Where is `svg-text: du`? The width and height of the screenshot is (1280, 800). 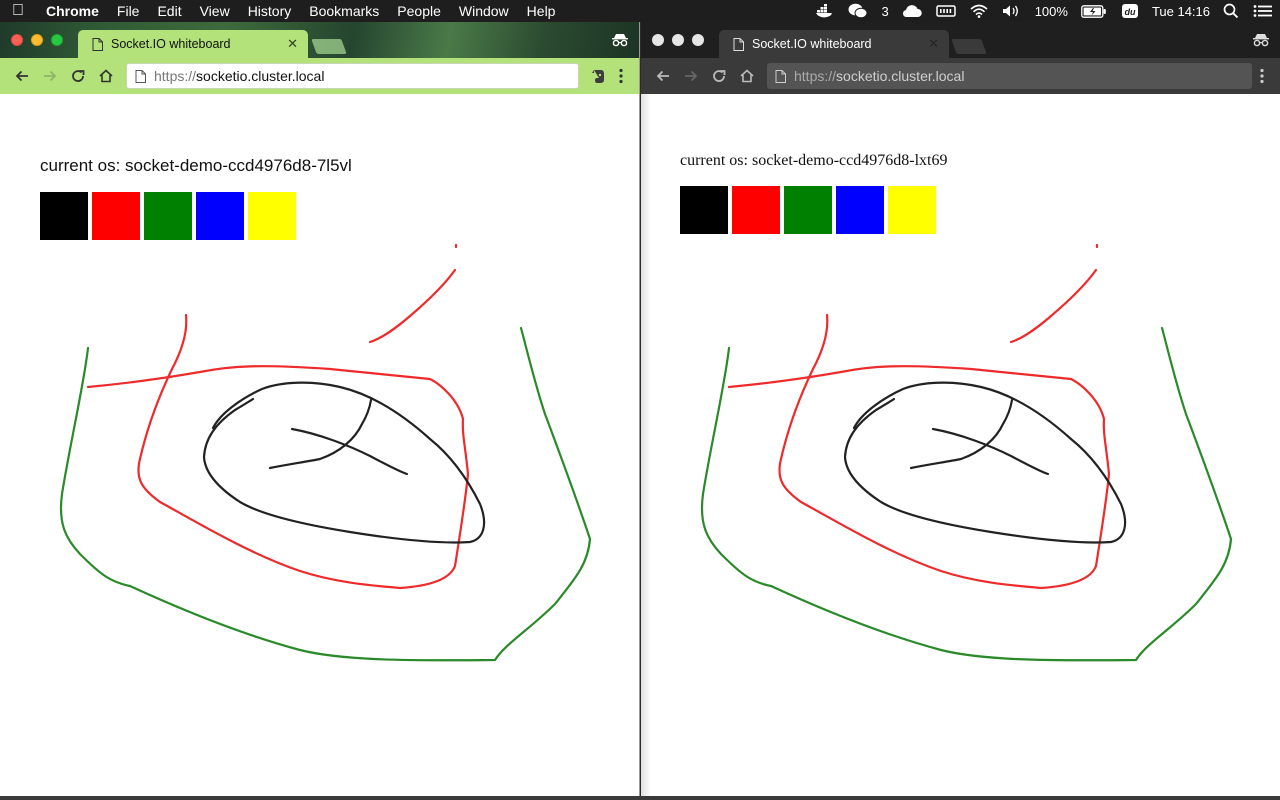
svg-text: du is located at coordinates (1129, 12).